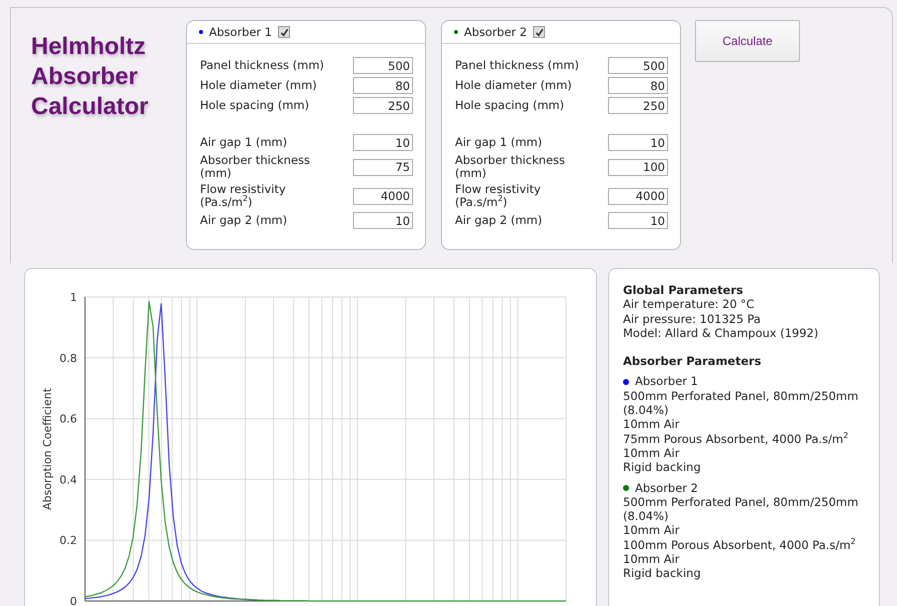 Image resolution: width=897 pixels, height=606 pixels. I want to click on tick-label: 0, so click(73, 600).